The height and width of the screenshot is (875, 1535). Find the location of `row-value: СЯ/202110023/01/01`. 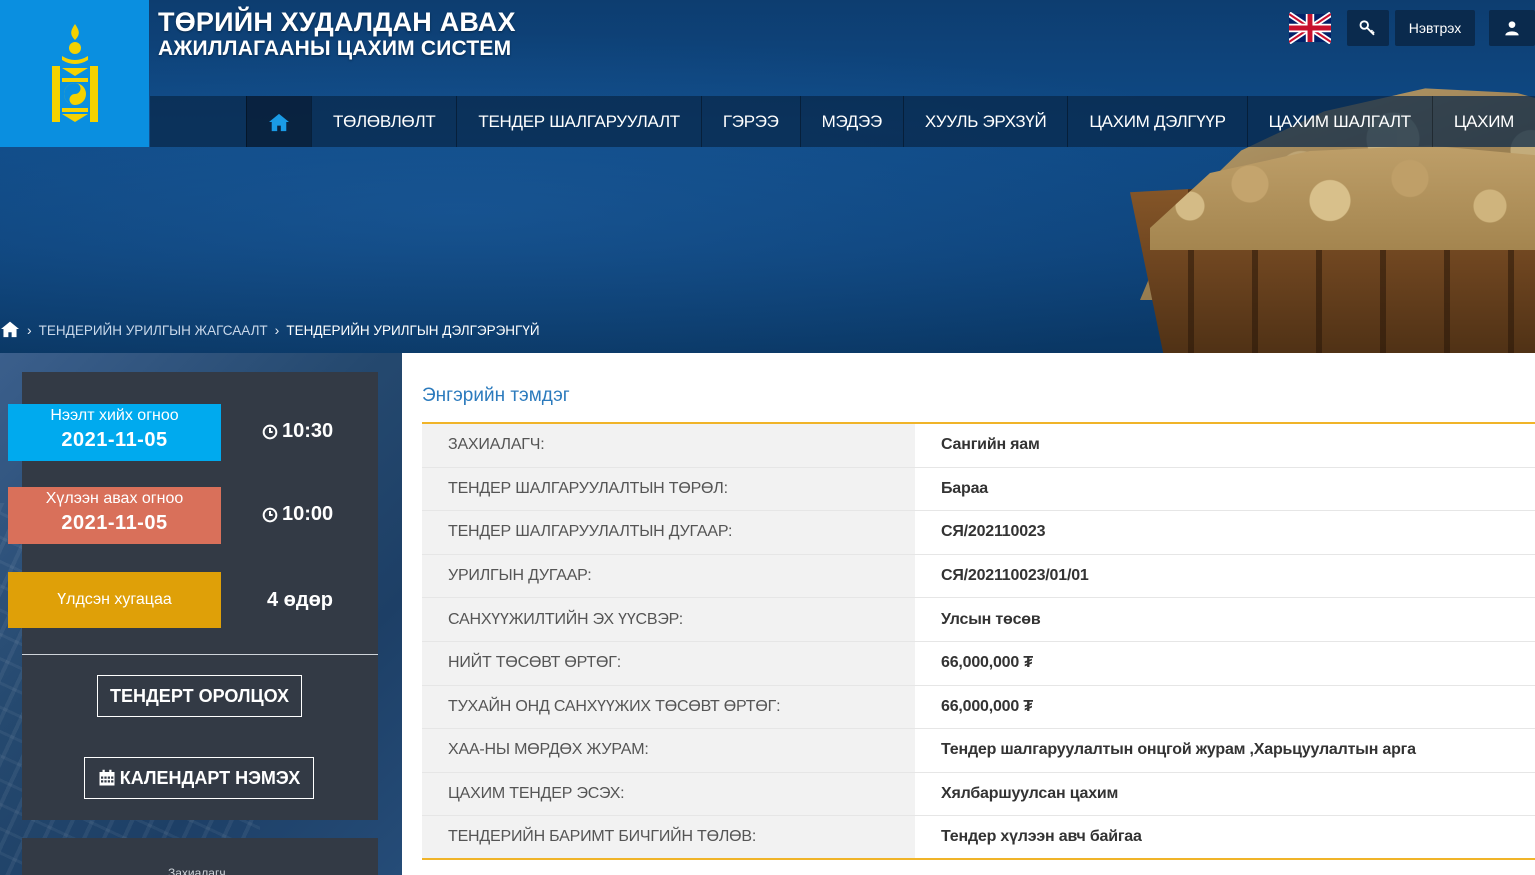

row-value: СЯ/202110023/01/01 is located at coordinates (1225, 576).